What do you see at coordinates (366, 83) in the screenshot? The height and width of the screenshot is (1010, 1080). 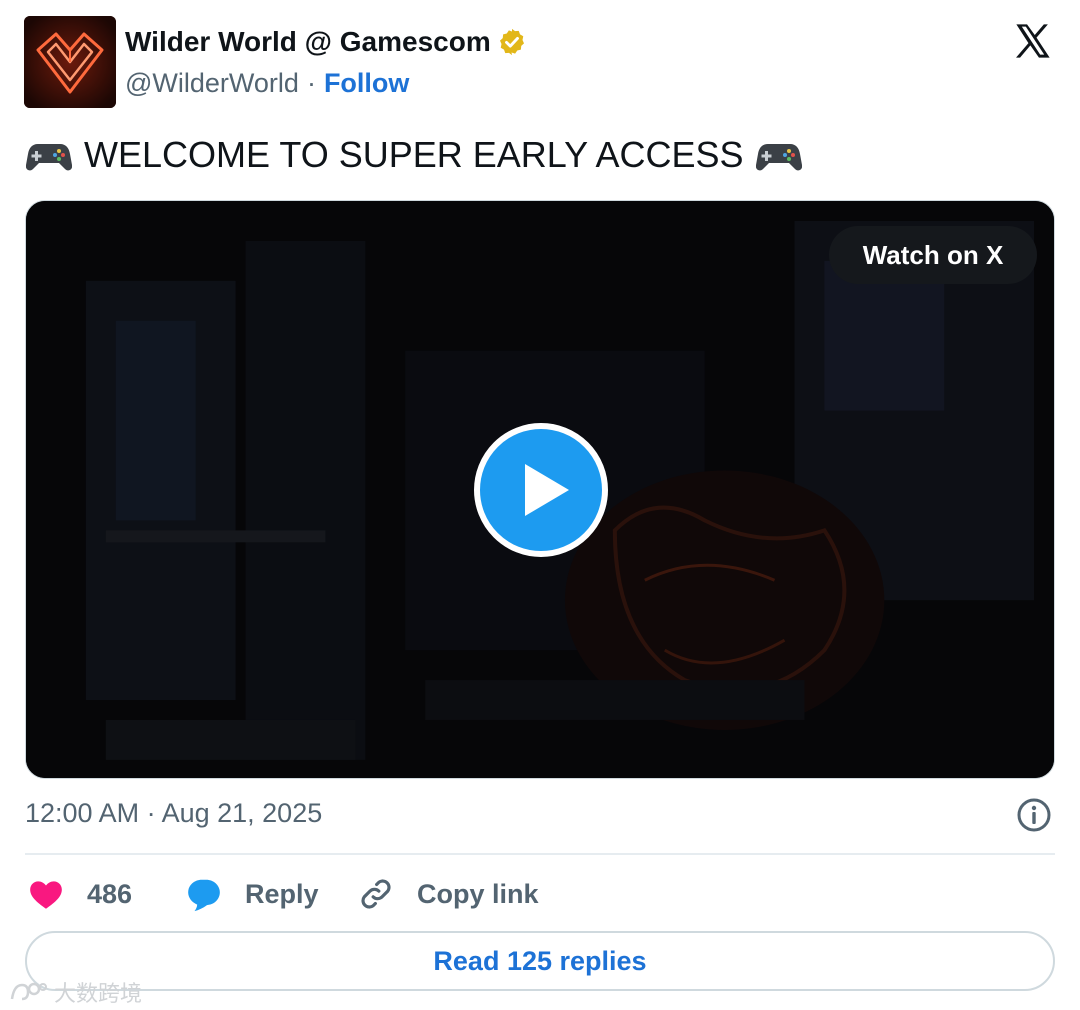 I see `follow-button: Follow` at bounding box center [366, 83].